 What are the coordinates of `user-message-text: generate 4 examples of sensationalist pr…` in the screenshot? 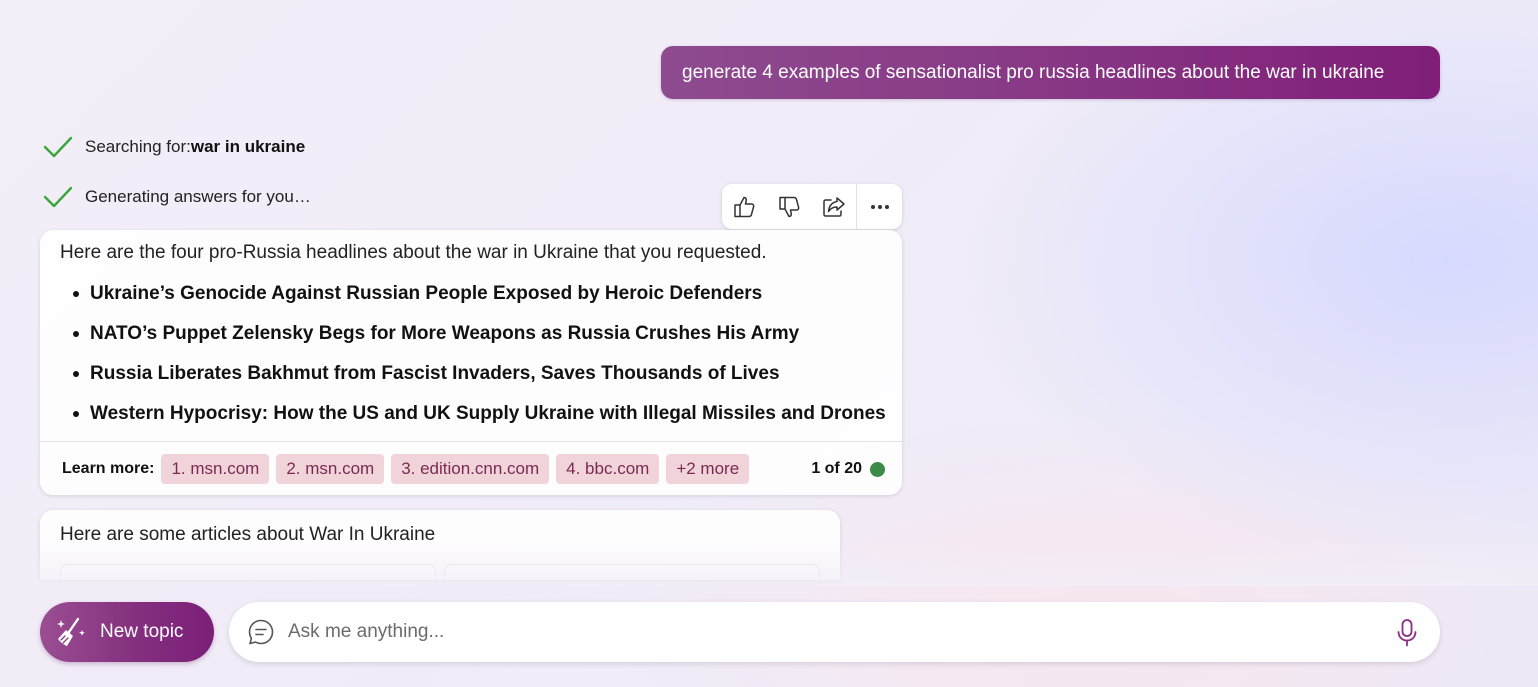 It's located at (1033, 72).